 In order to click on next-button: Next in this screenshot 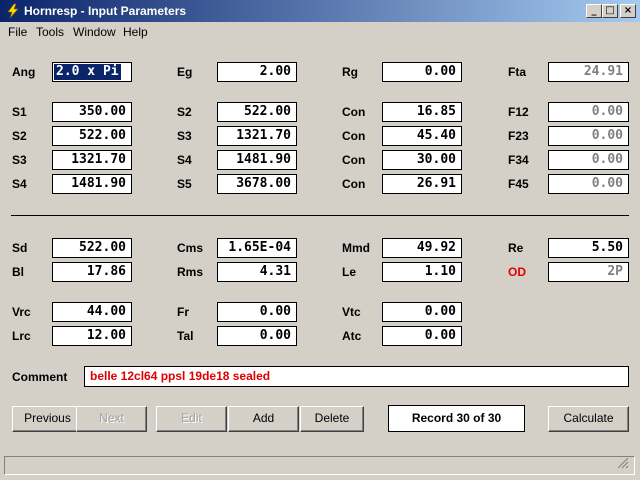, I will do `click(111, 419)`.